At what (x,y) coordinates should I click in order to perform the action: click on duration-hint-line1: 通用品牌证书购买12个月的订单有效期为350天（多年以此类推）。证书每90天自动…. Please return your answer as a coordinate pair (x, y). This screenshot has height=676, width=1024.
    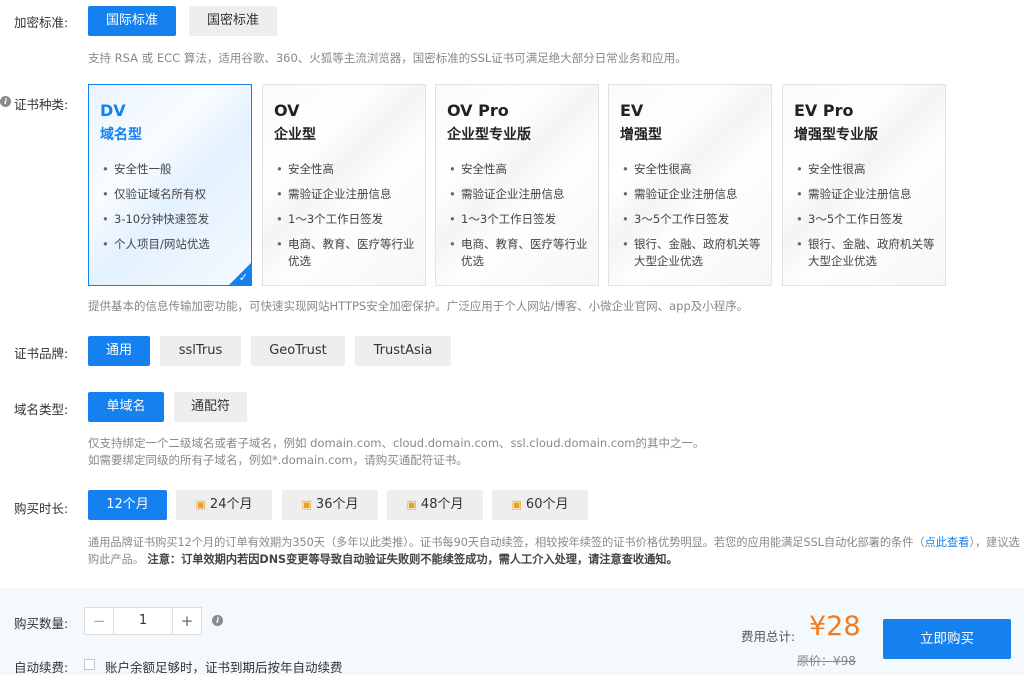
    Looking at the image, I should click on (554, 542).